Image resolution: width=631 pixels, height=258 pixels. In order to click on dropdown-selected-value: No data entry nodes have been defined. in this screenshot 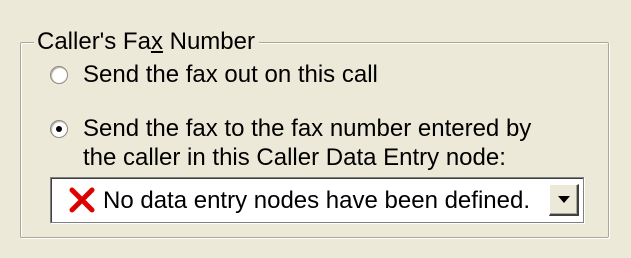, I will do `click(316, 200)`.